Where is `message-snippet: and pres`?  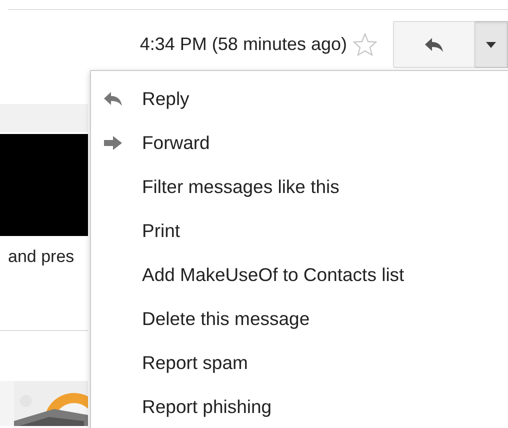
message-snippet: and pres is located at coordinates (41, 257).